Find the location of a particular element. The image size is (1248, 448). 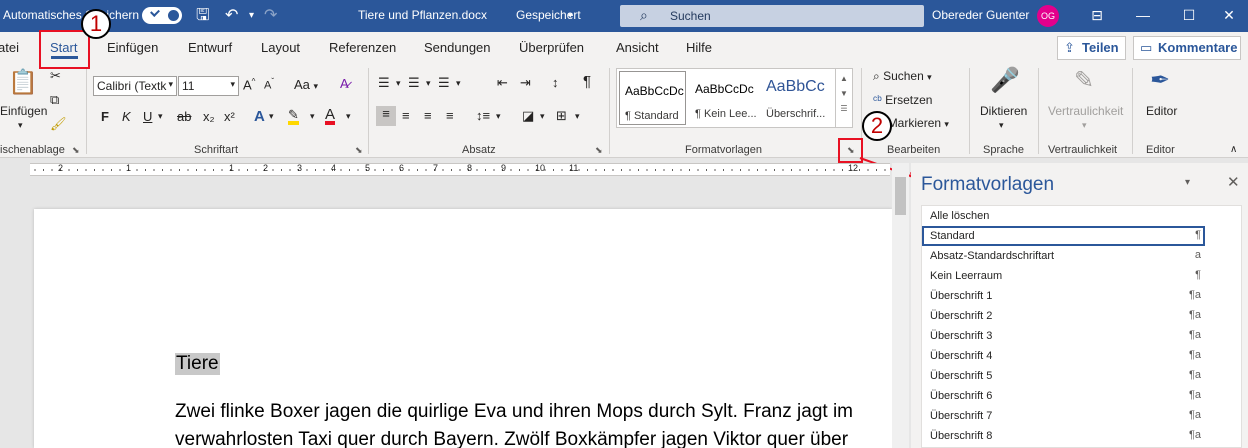

microphone-icon: 🎤 is located at coordinates (1005, 80).